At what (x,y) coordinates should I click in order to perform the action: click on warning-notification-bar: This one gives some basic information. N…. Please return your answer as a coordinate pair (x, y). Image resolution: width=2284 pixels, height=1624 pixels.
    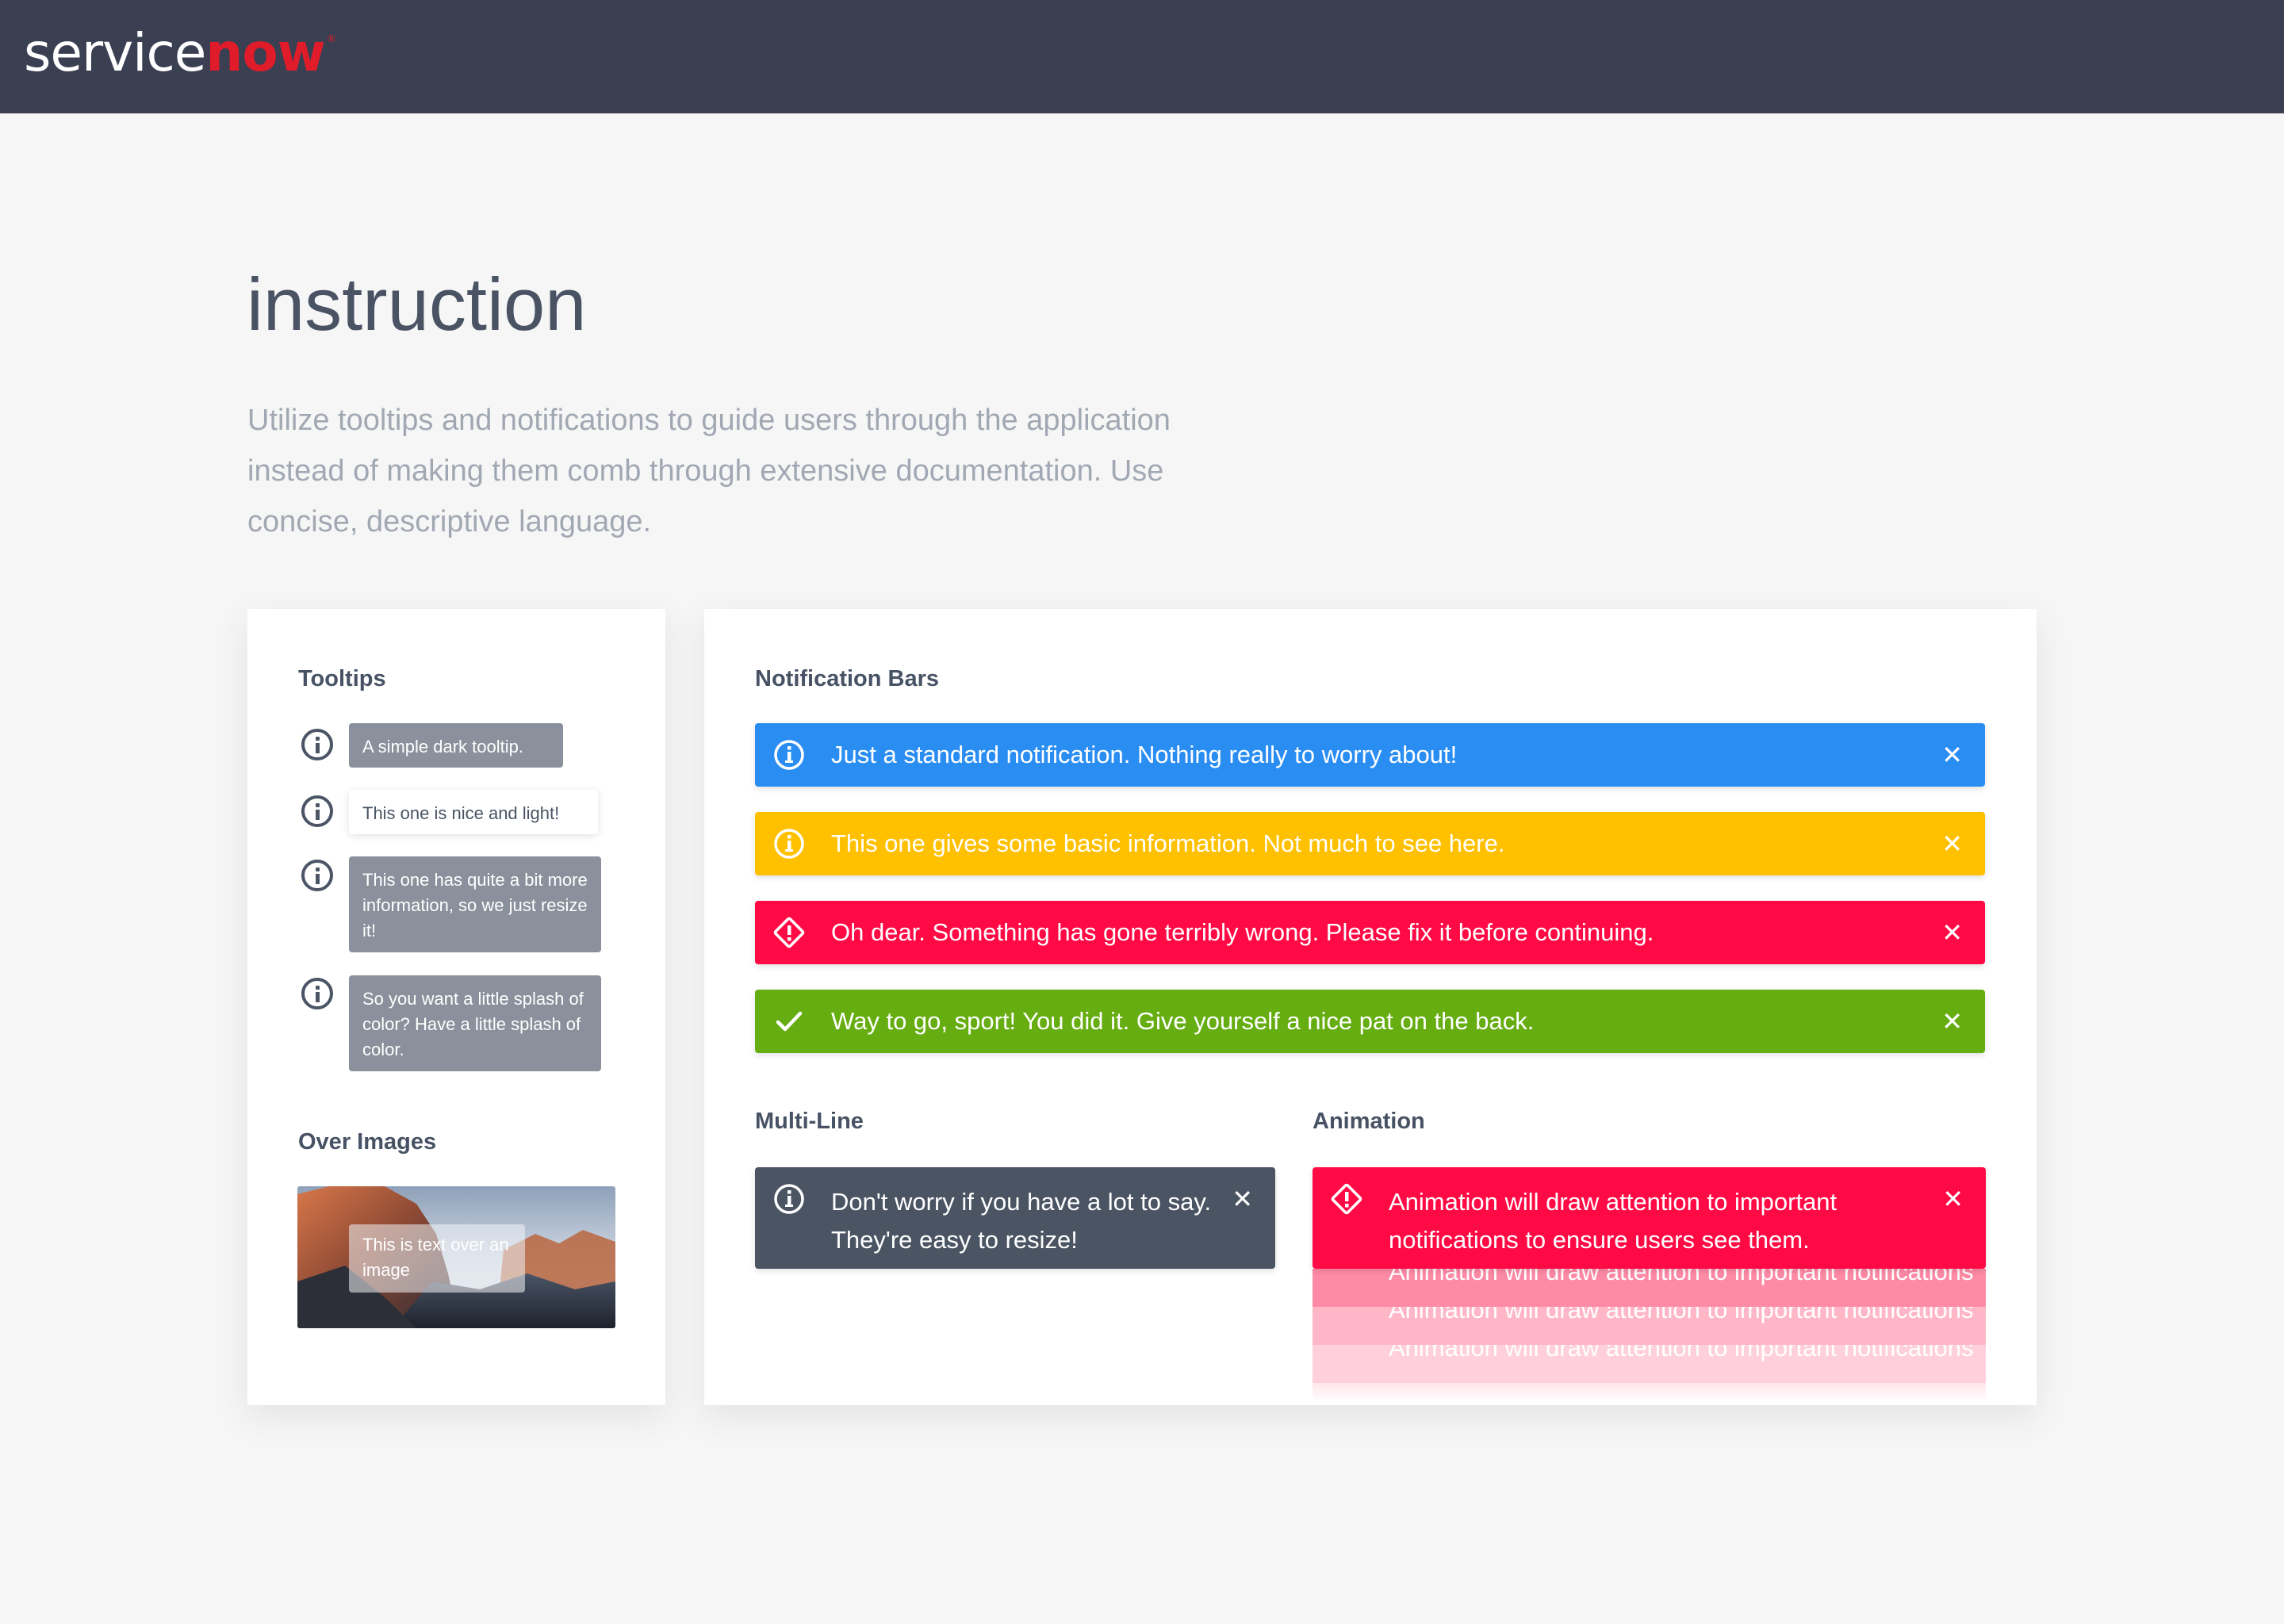
    Looking at the image, I should click on (1370, 843).